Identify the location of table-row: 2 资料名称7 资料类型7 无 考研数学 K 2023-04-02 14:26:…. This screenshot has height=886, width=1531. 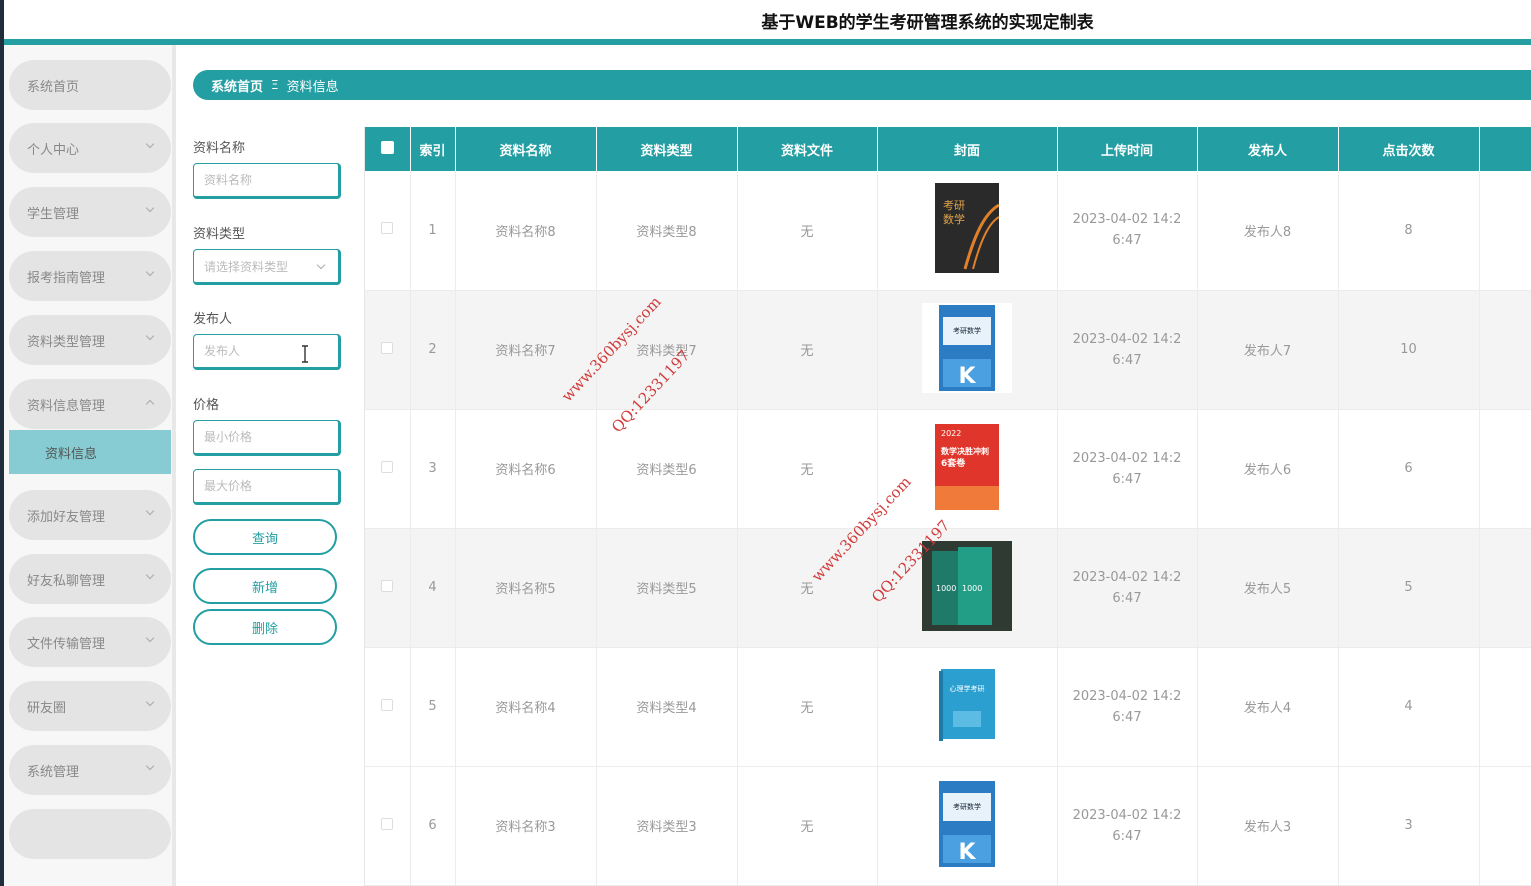
(948, 350).